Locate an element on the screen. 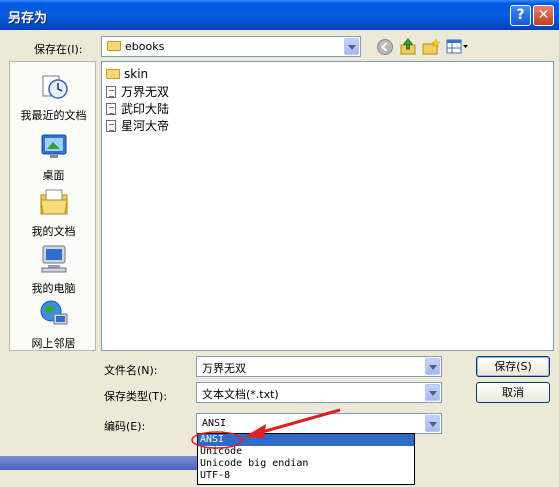 This screenshot has width=559, height=487. annotation-arrow-shaft is located at coordinates (301, 421).